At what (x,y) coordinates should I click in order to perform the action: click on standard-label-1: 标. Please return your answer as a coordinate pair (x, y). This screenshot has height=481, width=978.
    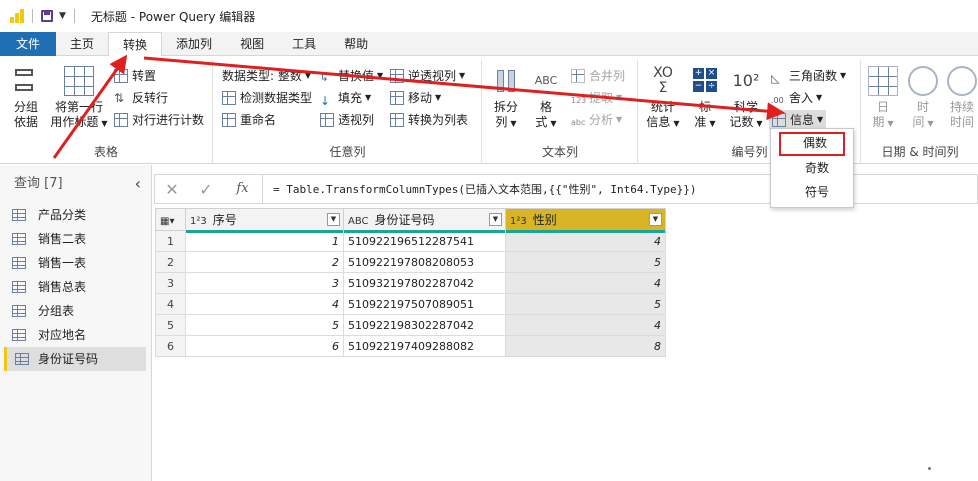
    Looking at the image, I should click on (704, 107).